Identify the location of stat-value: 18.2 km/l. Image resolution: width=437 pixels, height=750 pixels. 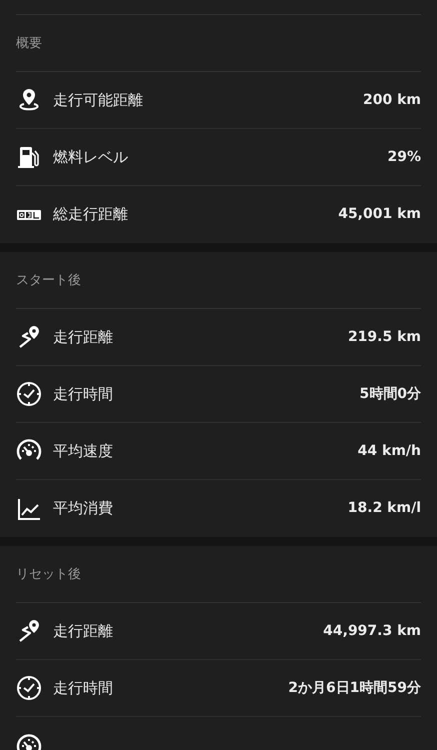
(384, 508).